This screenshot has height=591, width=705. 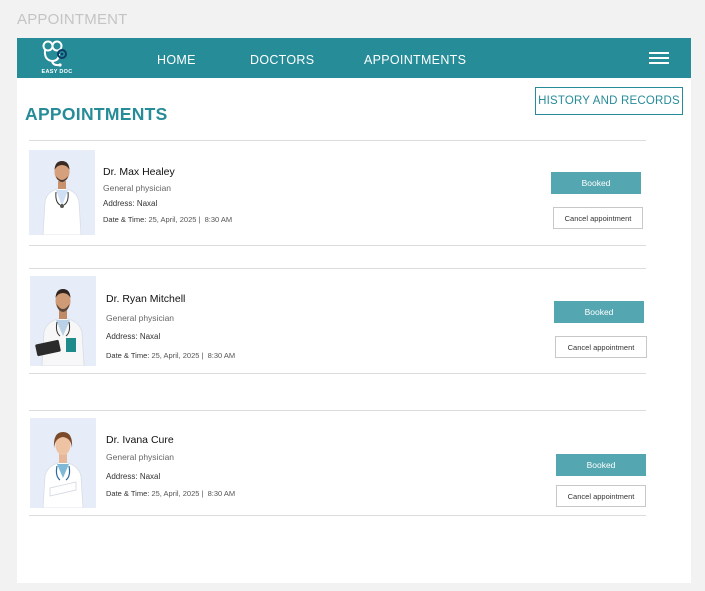 I want to click on page-title: APPOINTMENTS, so click(x=96, y=114).